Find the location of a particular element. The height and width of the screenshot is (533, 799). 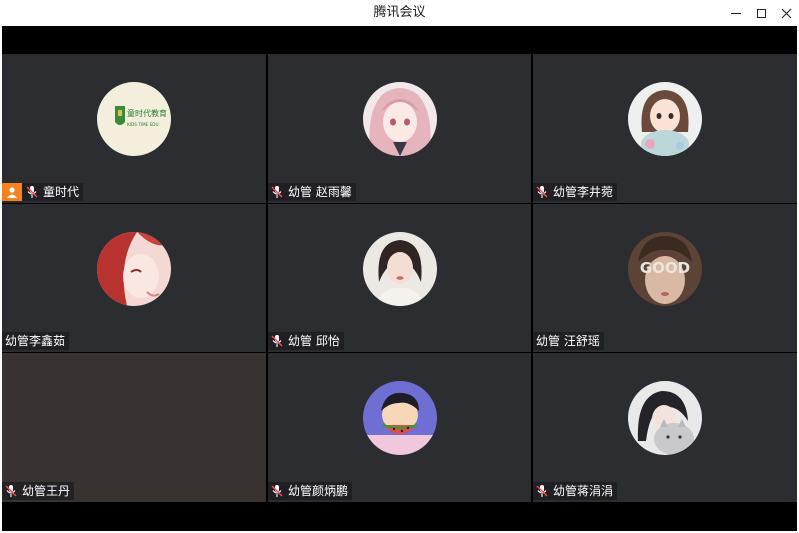

participant-name-bar: 幼管蒋涓涓 is located at coordinates (575, 491).